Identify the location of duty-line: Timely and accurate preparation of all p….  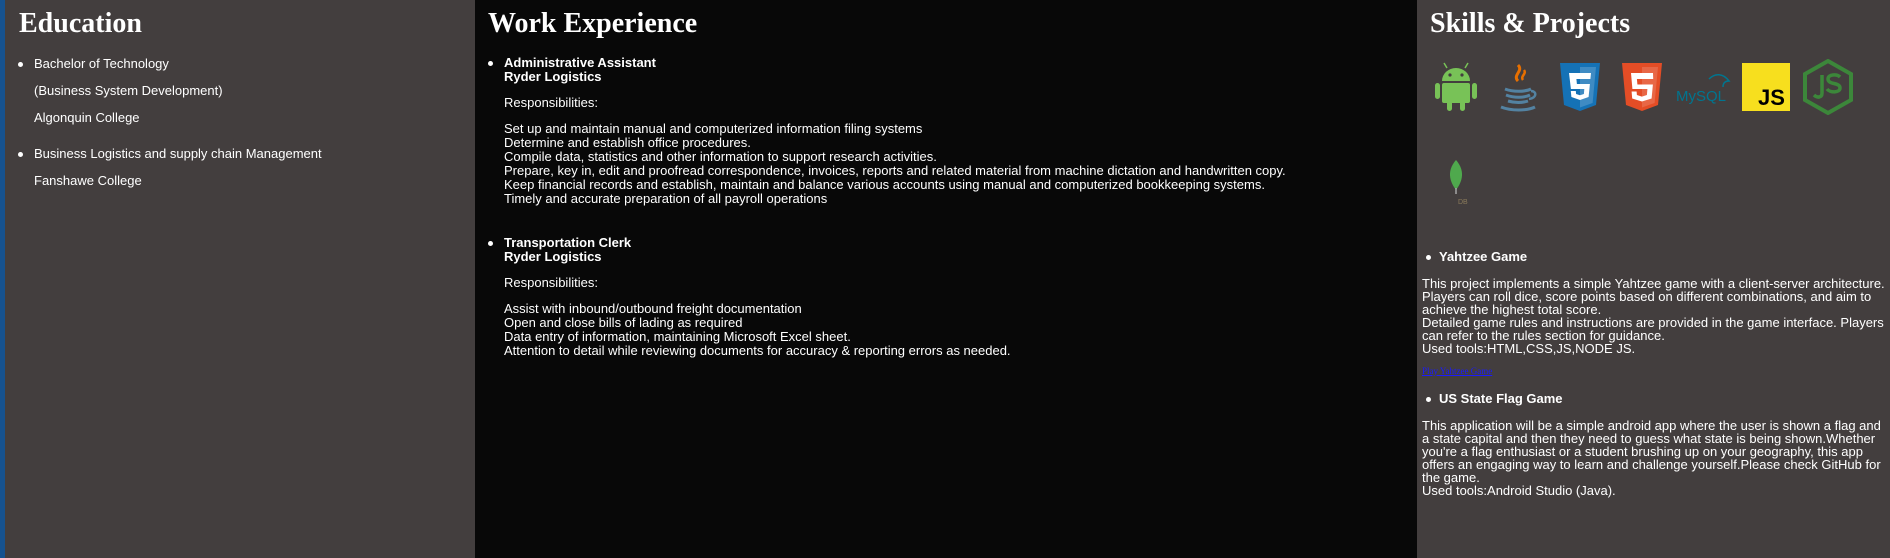
(666, 198).